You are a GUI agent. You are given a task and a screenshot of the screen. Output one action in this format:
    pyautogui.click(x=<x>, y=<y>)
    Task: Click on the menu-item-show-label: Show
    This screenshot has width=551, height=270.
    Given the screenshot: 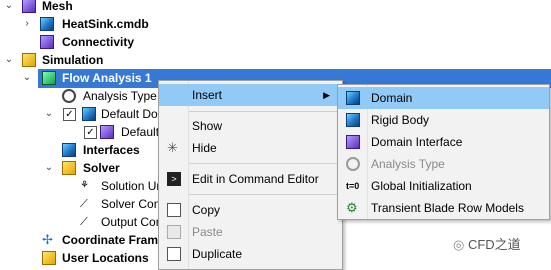 What is the action you would take?
    pyautogui.click(x=207, y=126)
    